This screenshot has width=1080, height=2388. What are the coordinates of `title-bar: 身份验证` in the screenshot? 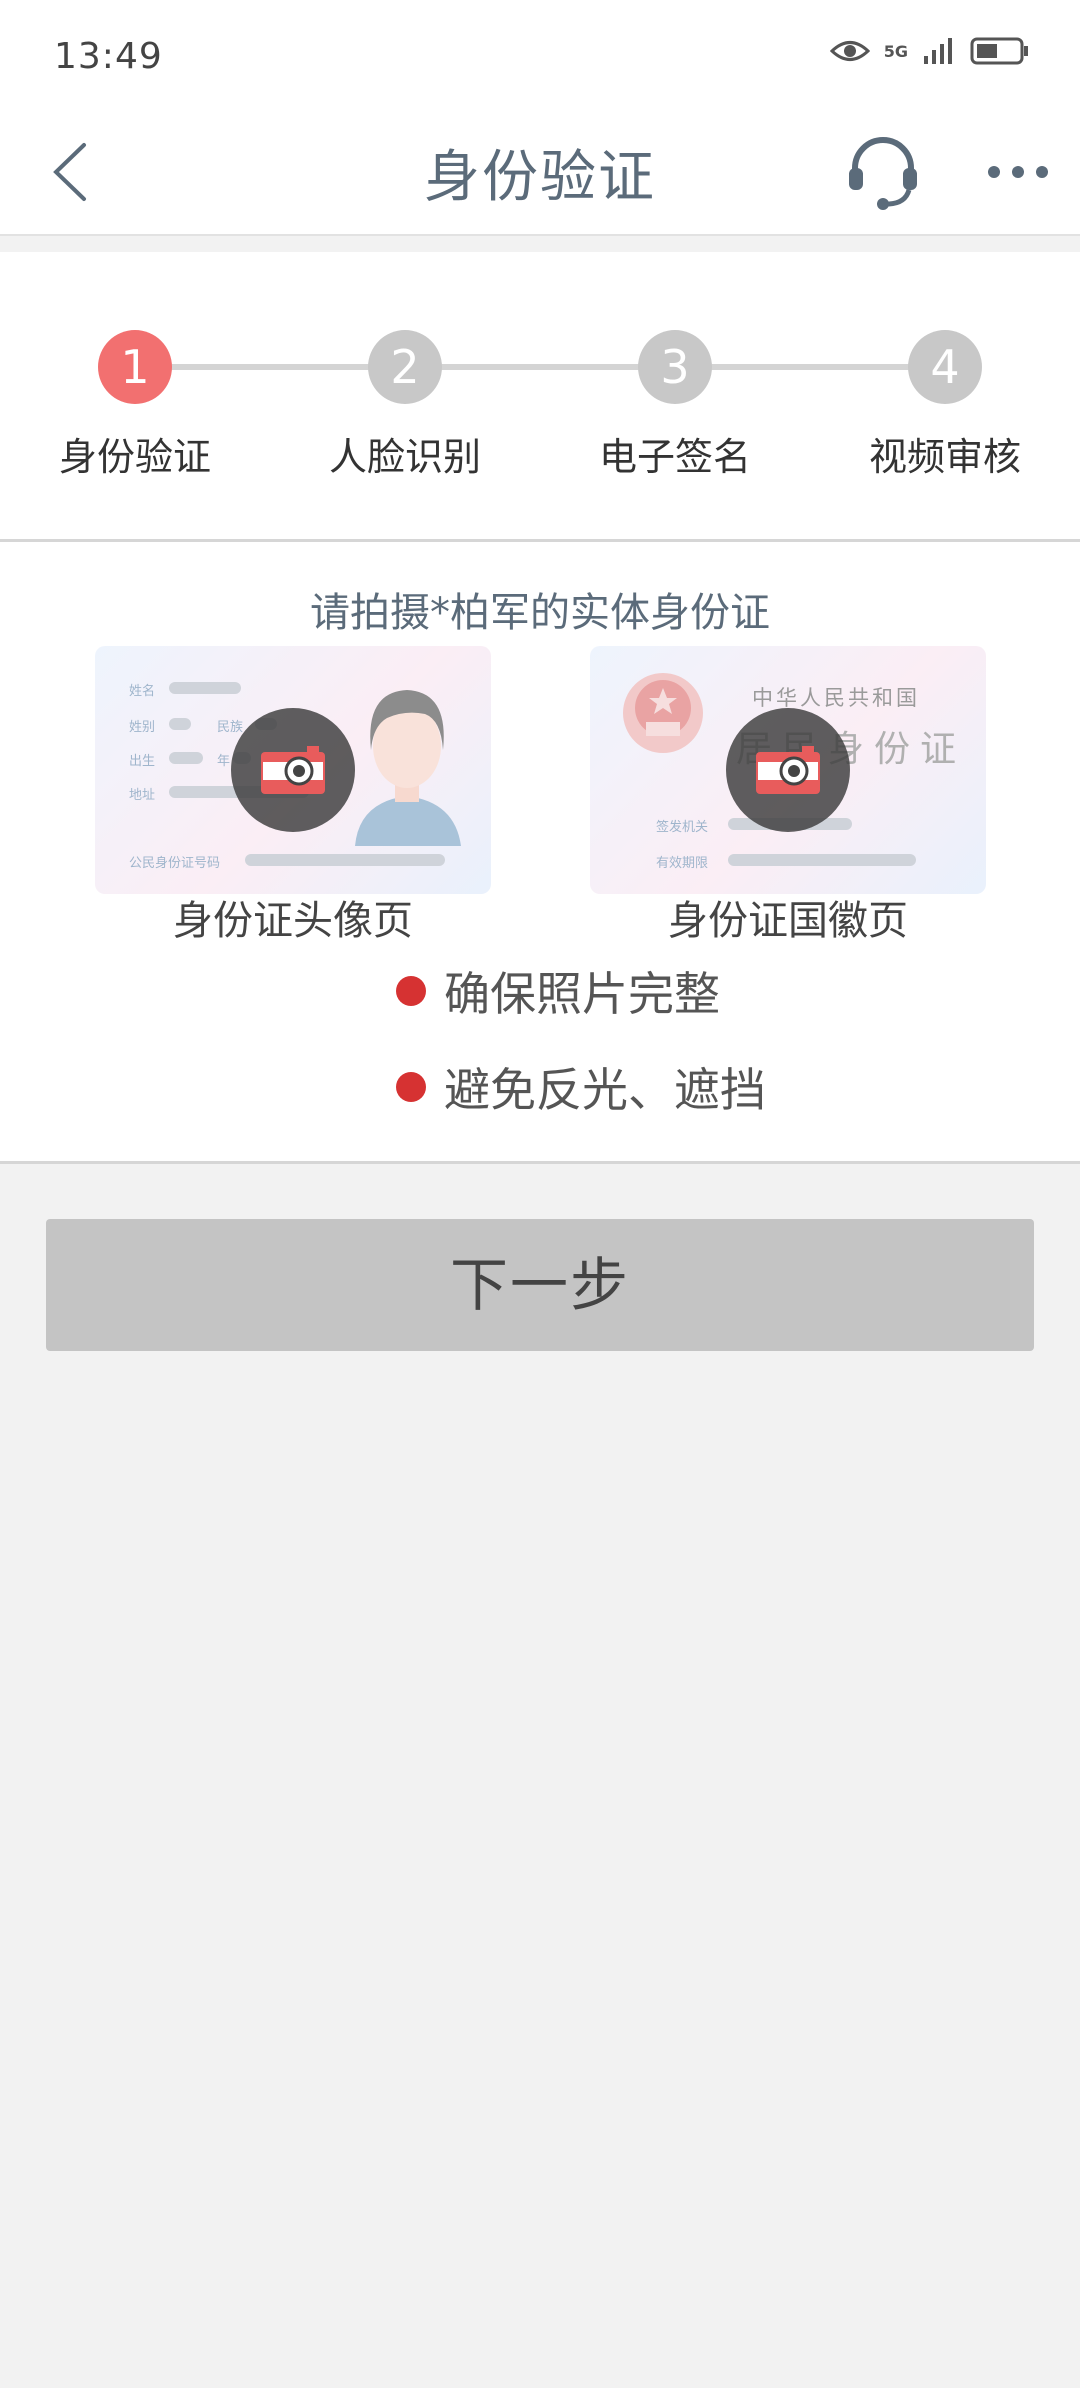 It's located at (540, 173).